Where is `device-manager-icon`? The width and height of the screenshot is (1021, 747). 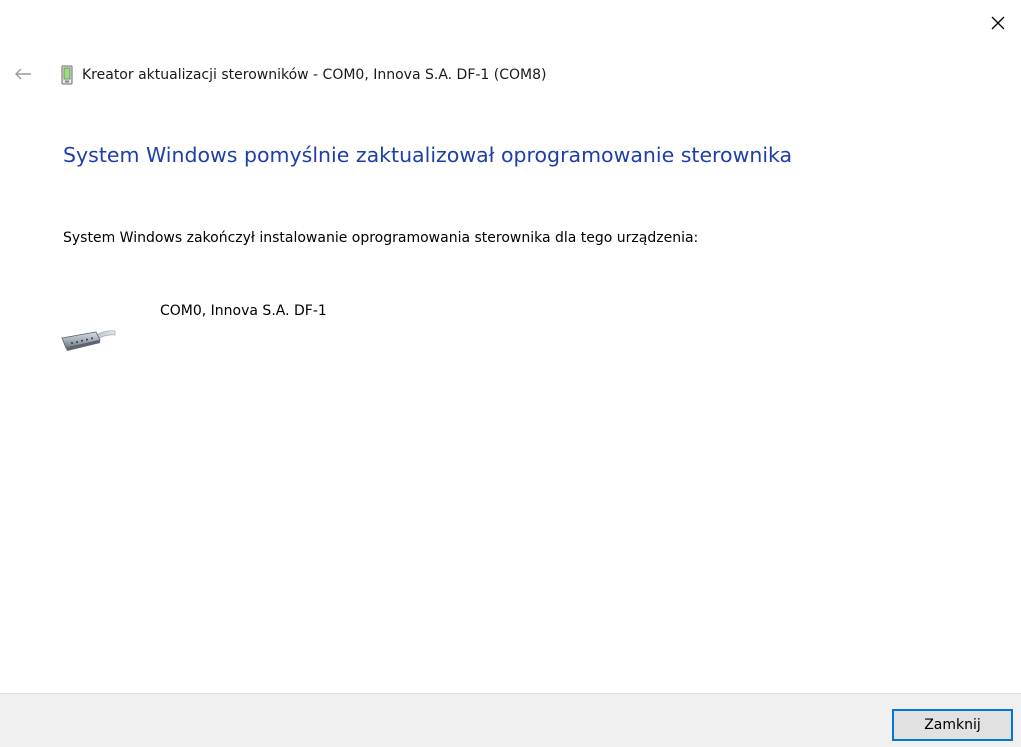 device-manager-icon is located at coordinates (67, 75).